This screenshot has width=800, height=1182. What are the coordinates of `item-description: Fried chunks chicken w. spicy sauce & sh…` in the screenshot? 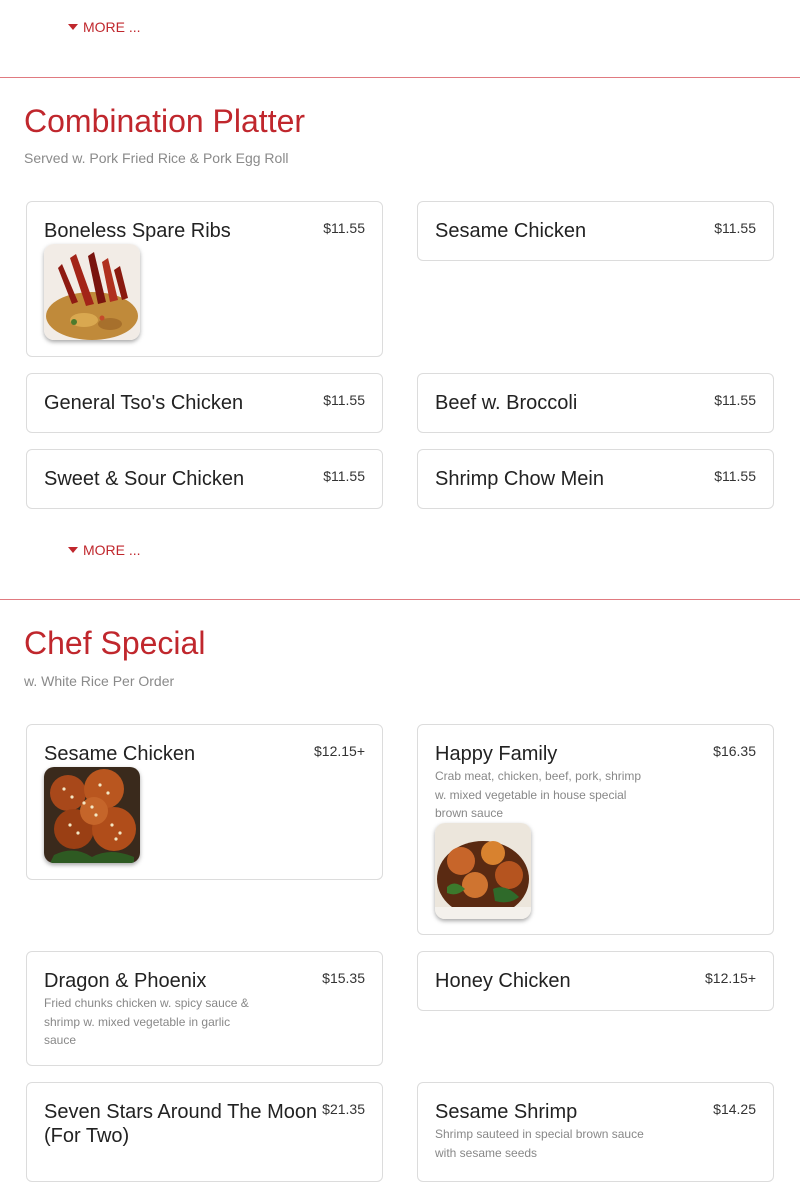 It's located at (146, 1021).